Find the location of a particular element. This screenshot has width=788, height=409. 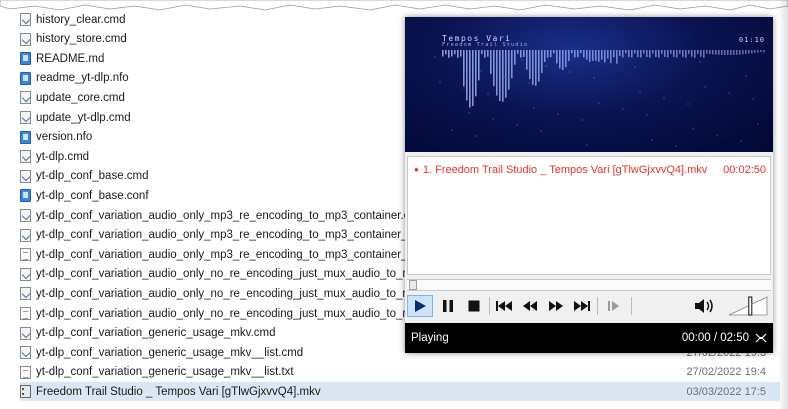

rewind-button is located at coordinates (530, 306).